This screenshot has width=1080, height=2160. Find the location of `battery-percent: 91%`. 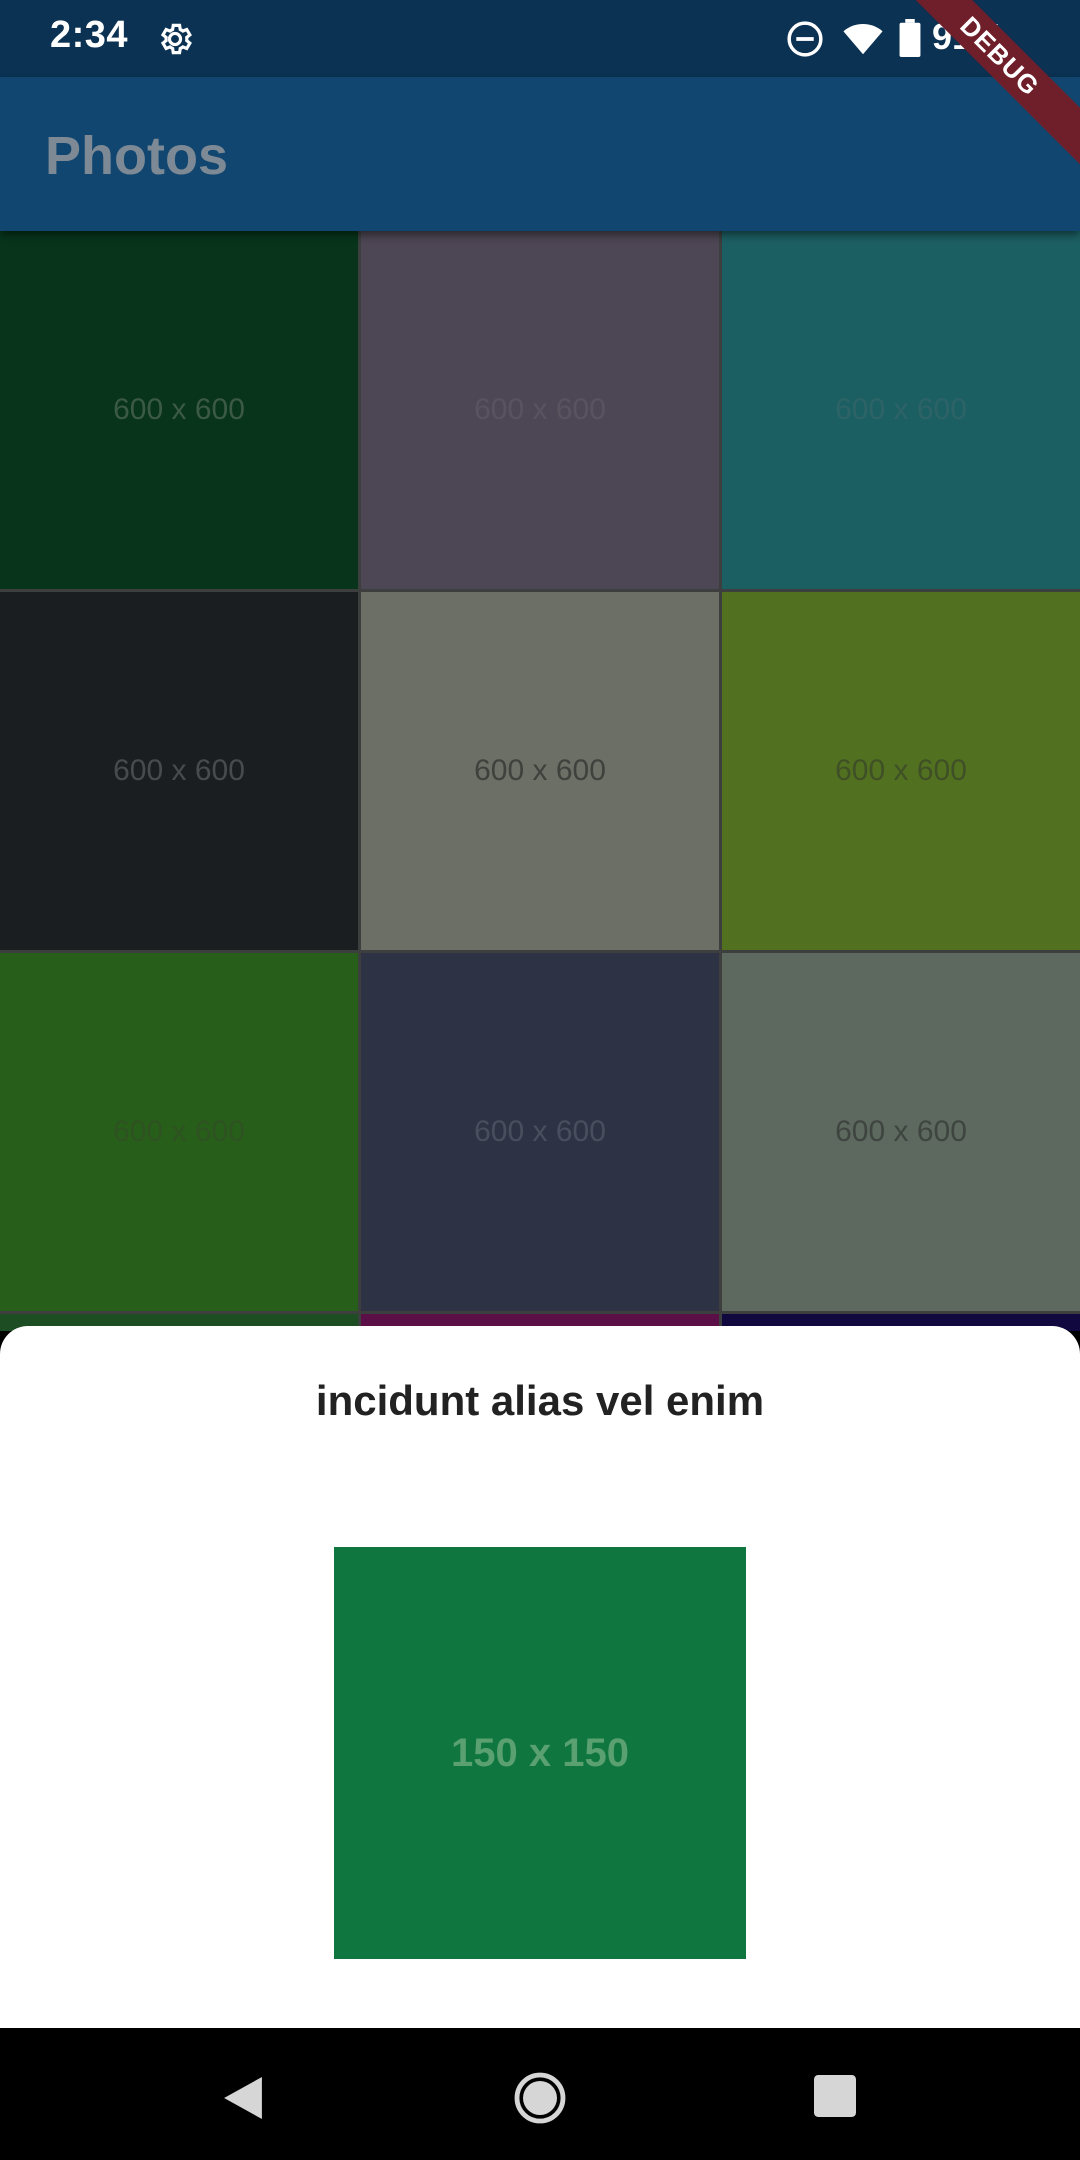

battery-percent: 91% is located at coordinates (968, 36).